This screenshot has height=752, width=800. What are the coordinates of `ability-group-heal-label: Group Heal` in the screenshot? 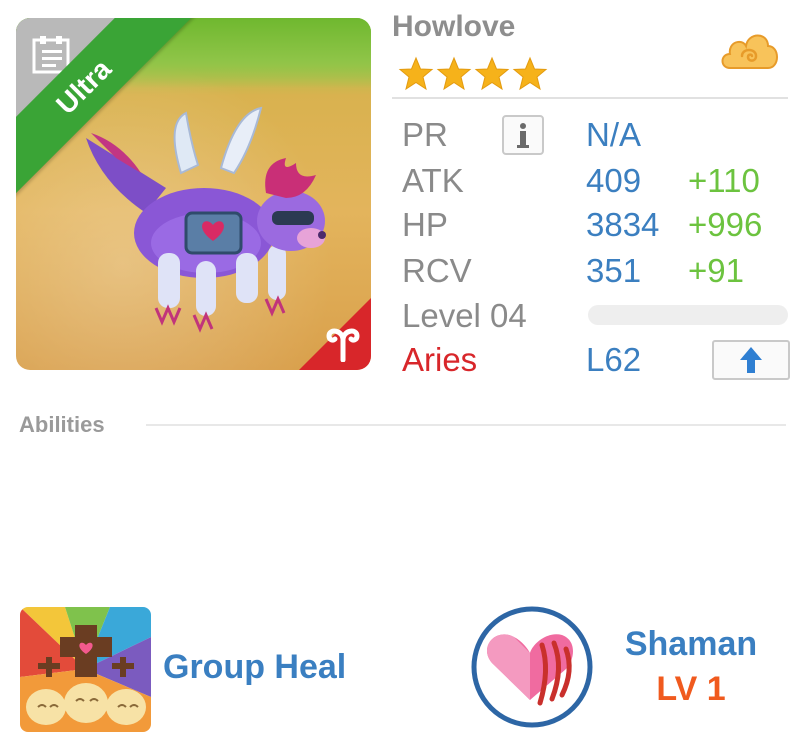 It's located at (254, 667).